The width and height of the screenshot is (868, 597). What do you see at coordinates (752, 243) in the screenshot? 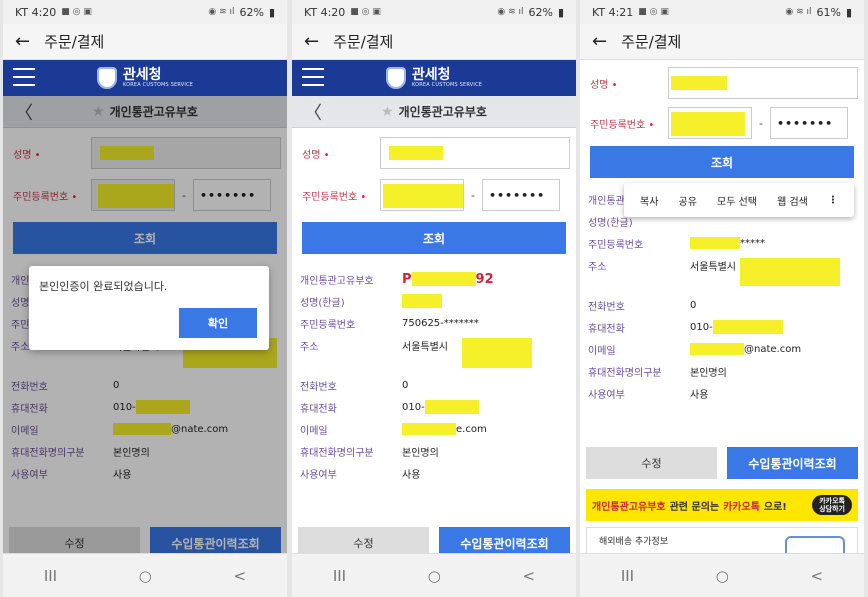
I see `result-id: *****` at bounding box center [752, 243].